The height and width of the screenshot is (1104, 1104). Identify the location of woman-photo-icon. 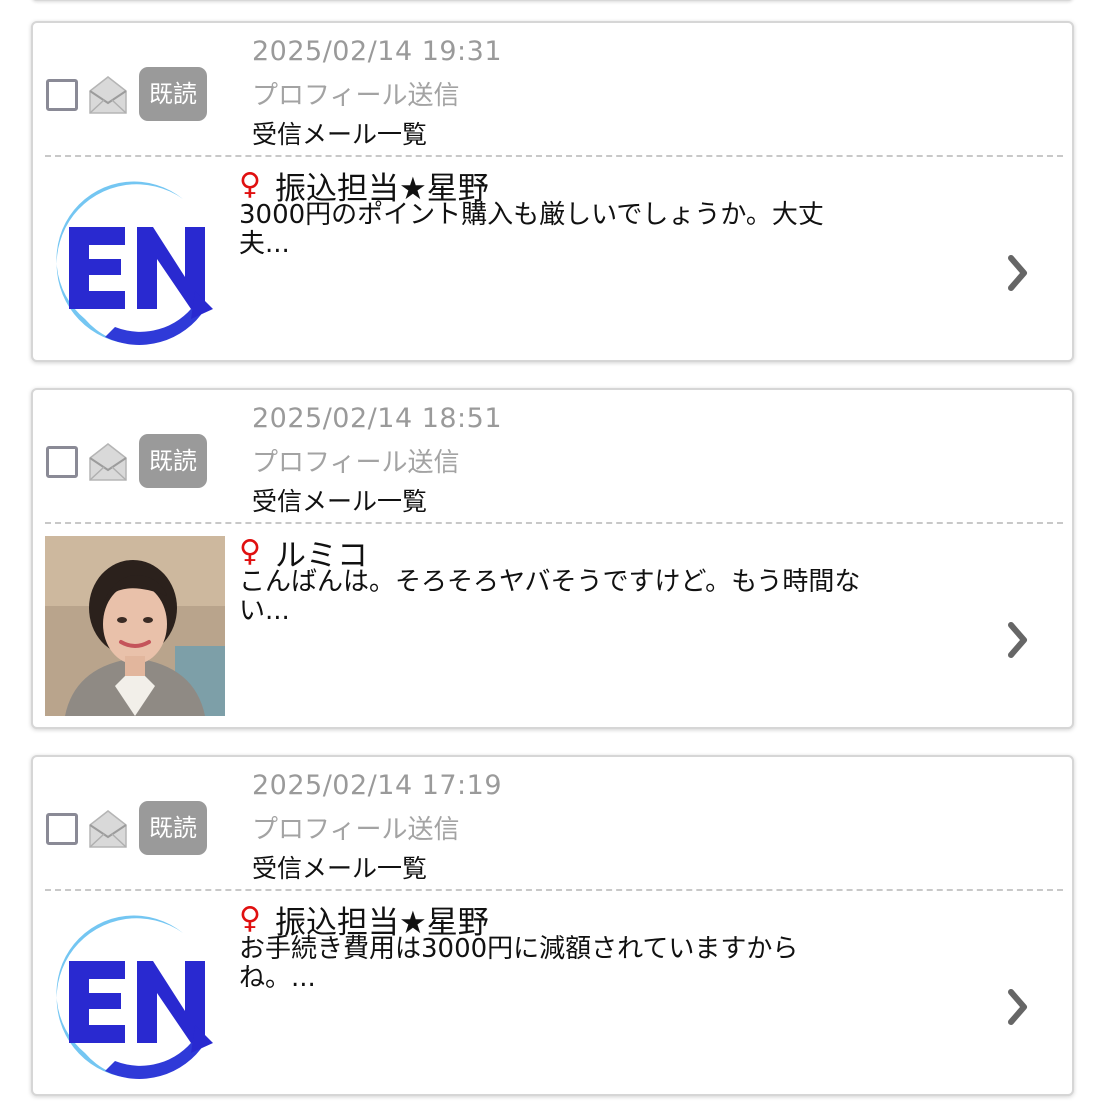
(135, 626).